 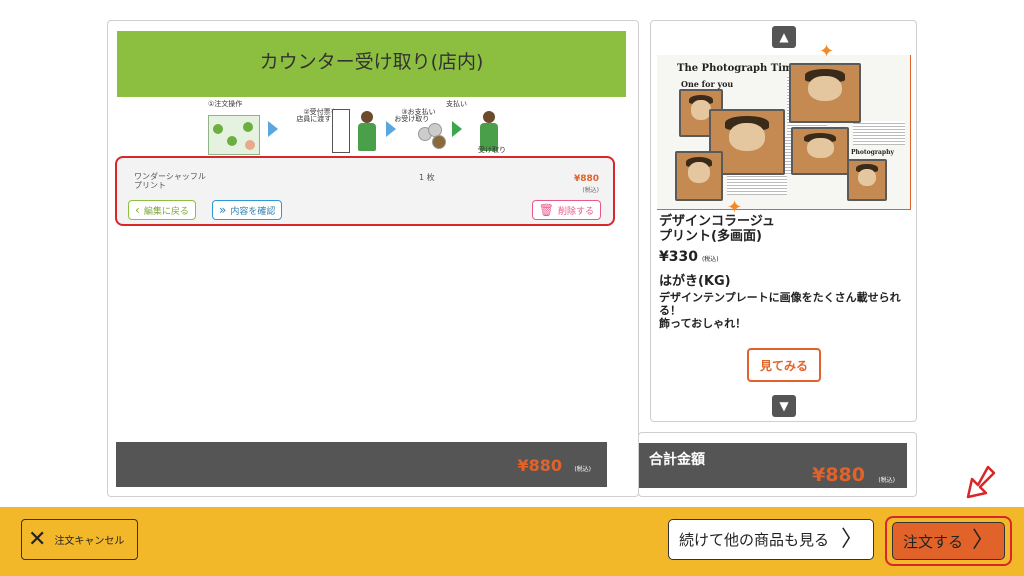 I want to click on coins-illustration, so click(x=433, y=137).